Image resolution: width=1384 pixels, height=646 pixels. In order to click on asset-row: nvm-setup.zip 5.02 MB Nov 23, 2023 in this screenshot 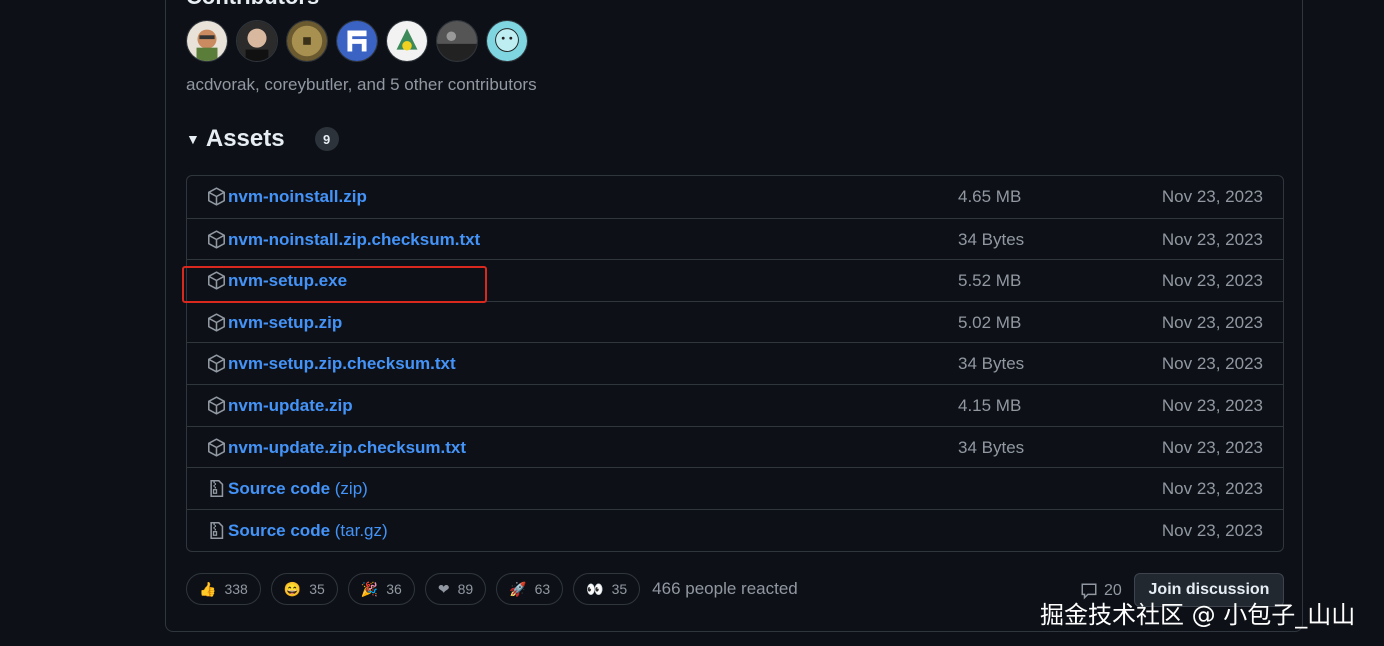, I will do `click(735, 321)`.